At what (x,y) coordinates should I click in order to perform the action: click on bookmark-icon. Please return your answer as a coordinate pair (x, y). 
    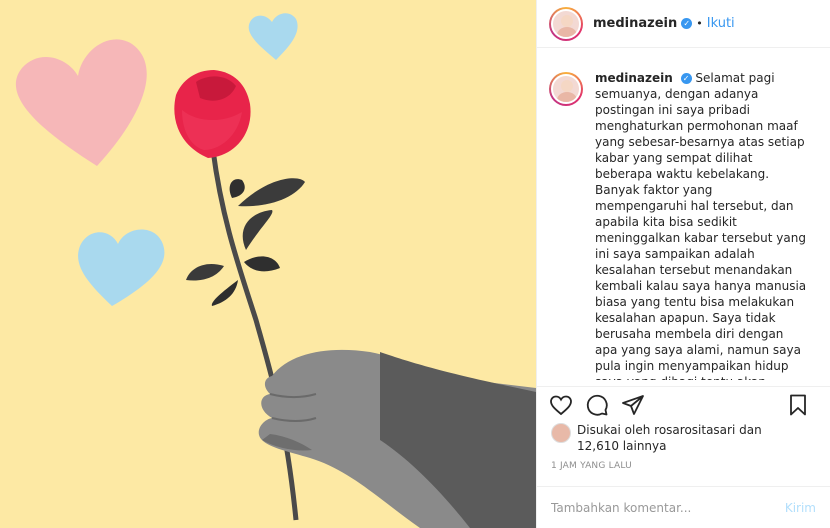
    Looking at the image, I should click on (798, 405).